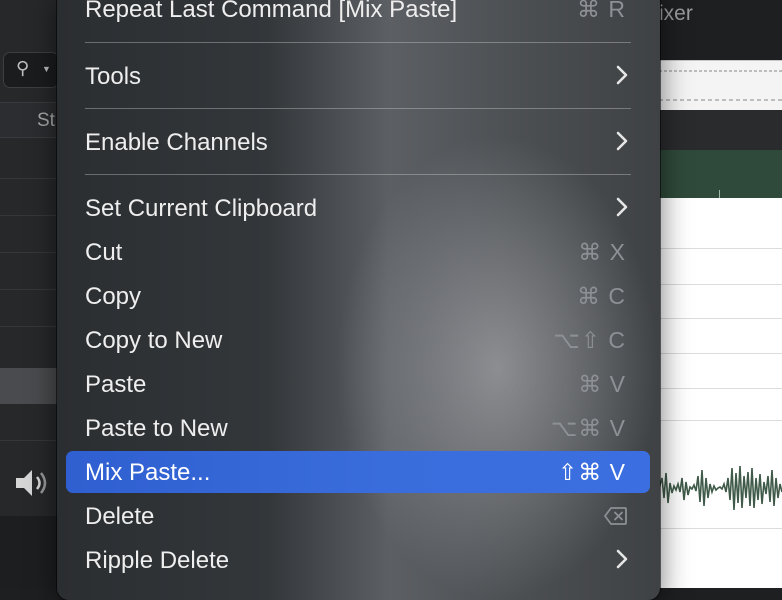 Image resolution: width=782 pixels, height=600 pixels. What do you see at coordinates (720, 174) in the screenshot?
I see `timeline-bar` at bounding box center [720, 174].